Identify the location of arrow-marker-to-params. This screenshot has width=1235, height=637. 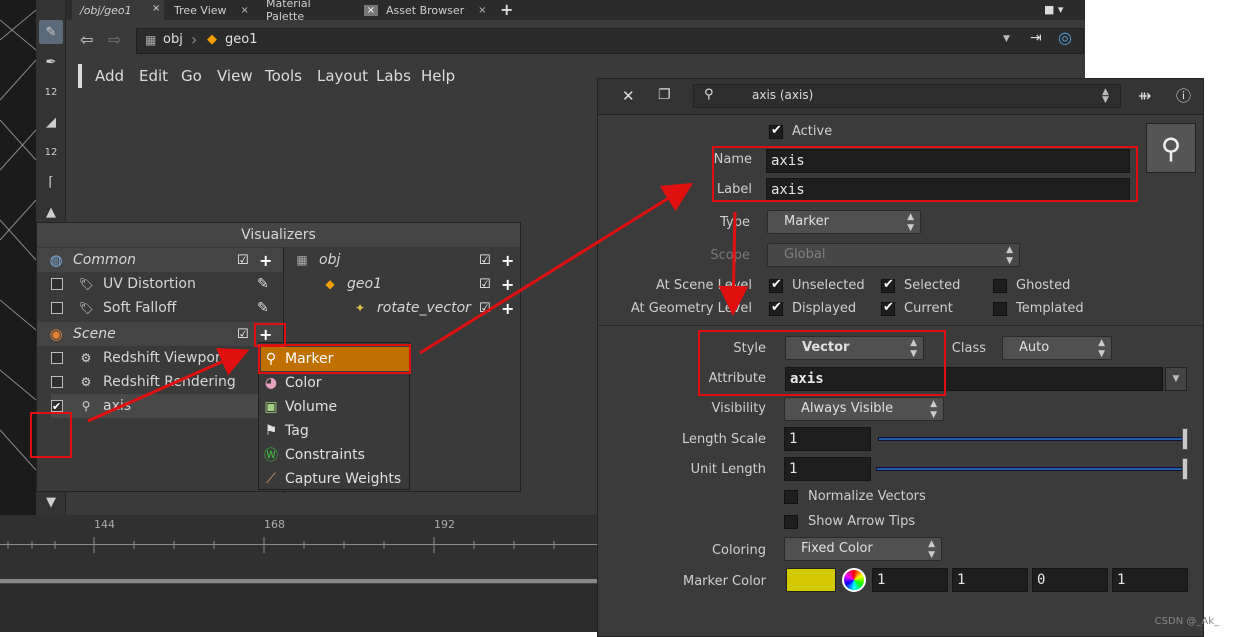
(556, 268).